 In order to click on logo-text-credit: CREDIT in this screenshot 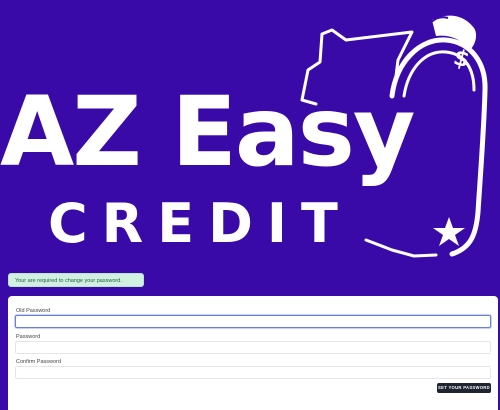, I will do `click(200, 223)`.